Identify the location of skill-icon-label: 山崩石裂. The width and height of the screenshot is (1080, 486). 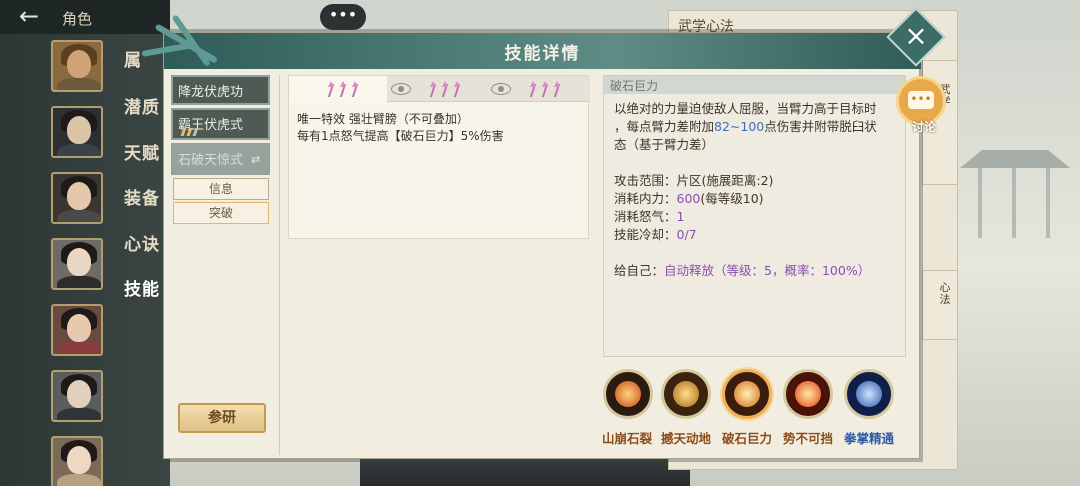
(626, 438).